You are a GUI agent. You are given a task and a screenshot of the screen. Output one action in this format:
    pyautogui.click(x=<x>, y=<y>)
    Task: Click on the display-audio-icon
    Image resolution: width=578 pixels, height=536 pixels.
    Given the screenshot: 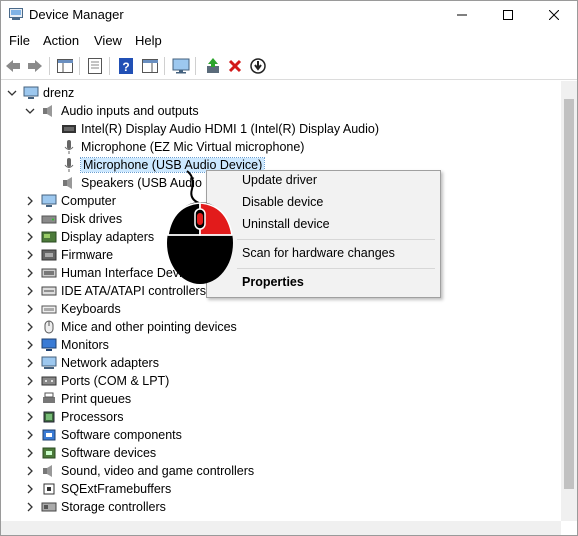 What is the action you would take?
    pyautogui.click(x=69, y=129)
    